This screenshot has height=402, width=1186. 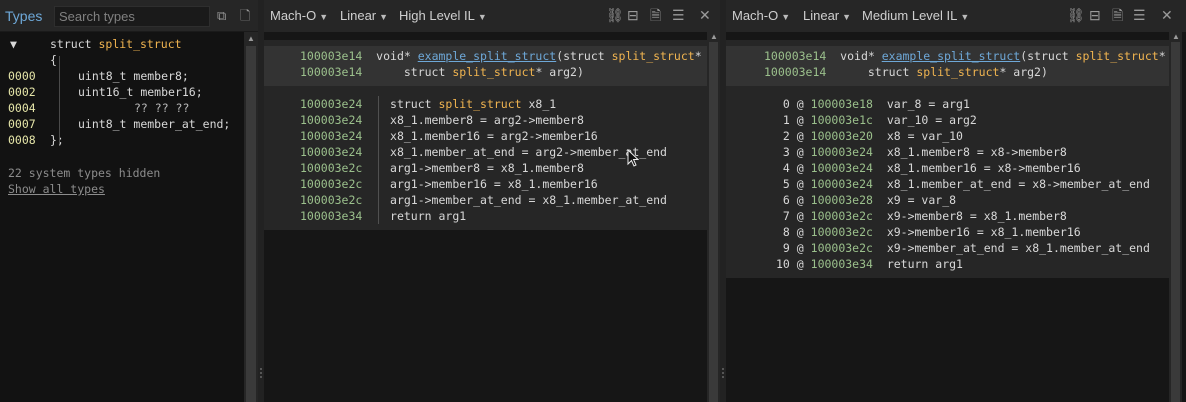 I want to click on code-line: 100003e2c arg1->member8 = x8_1.member8, so click(x=442, y=168).